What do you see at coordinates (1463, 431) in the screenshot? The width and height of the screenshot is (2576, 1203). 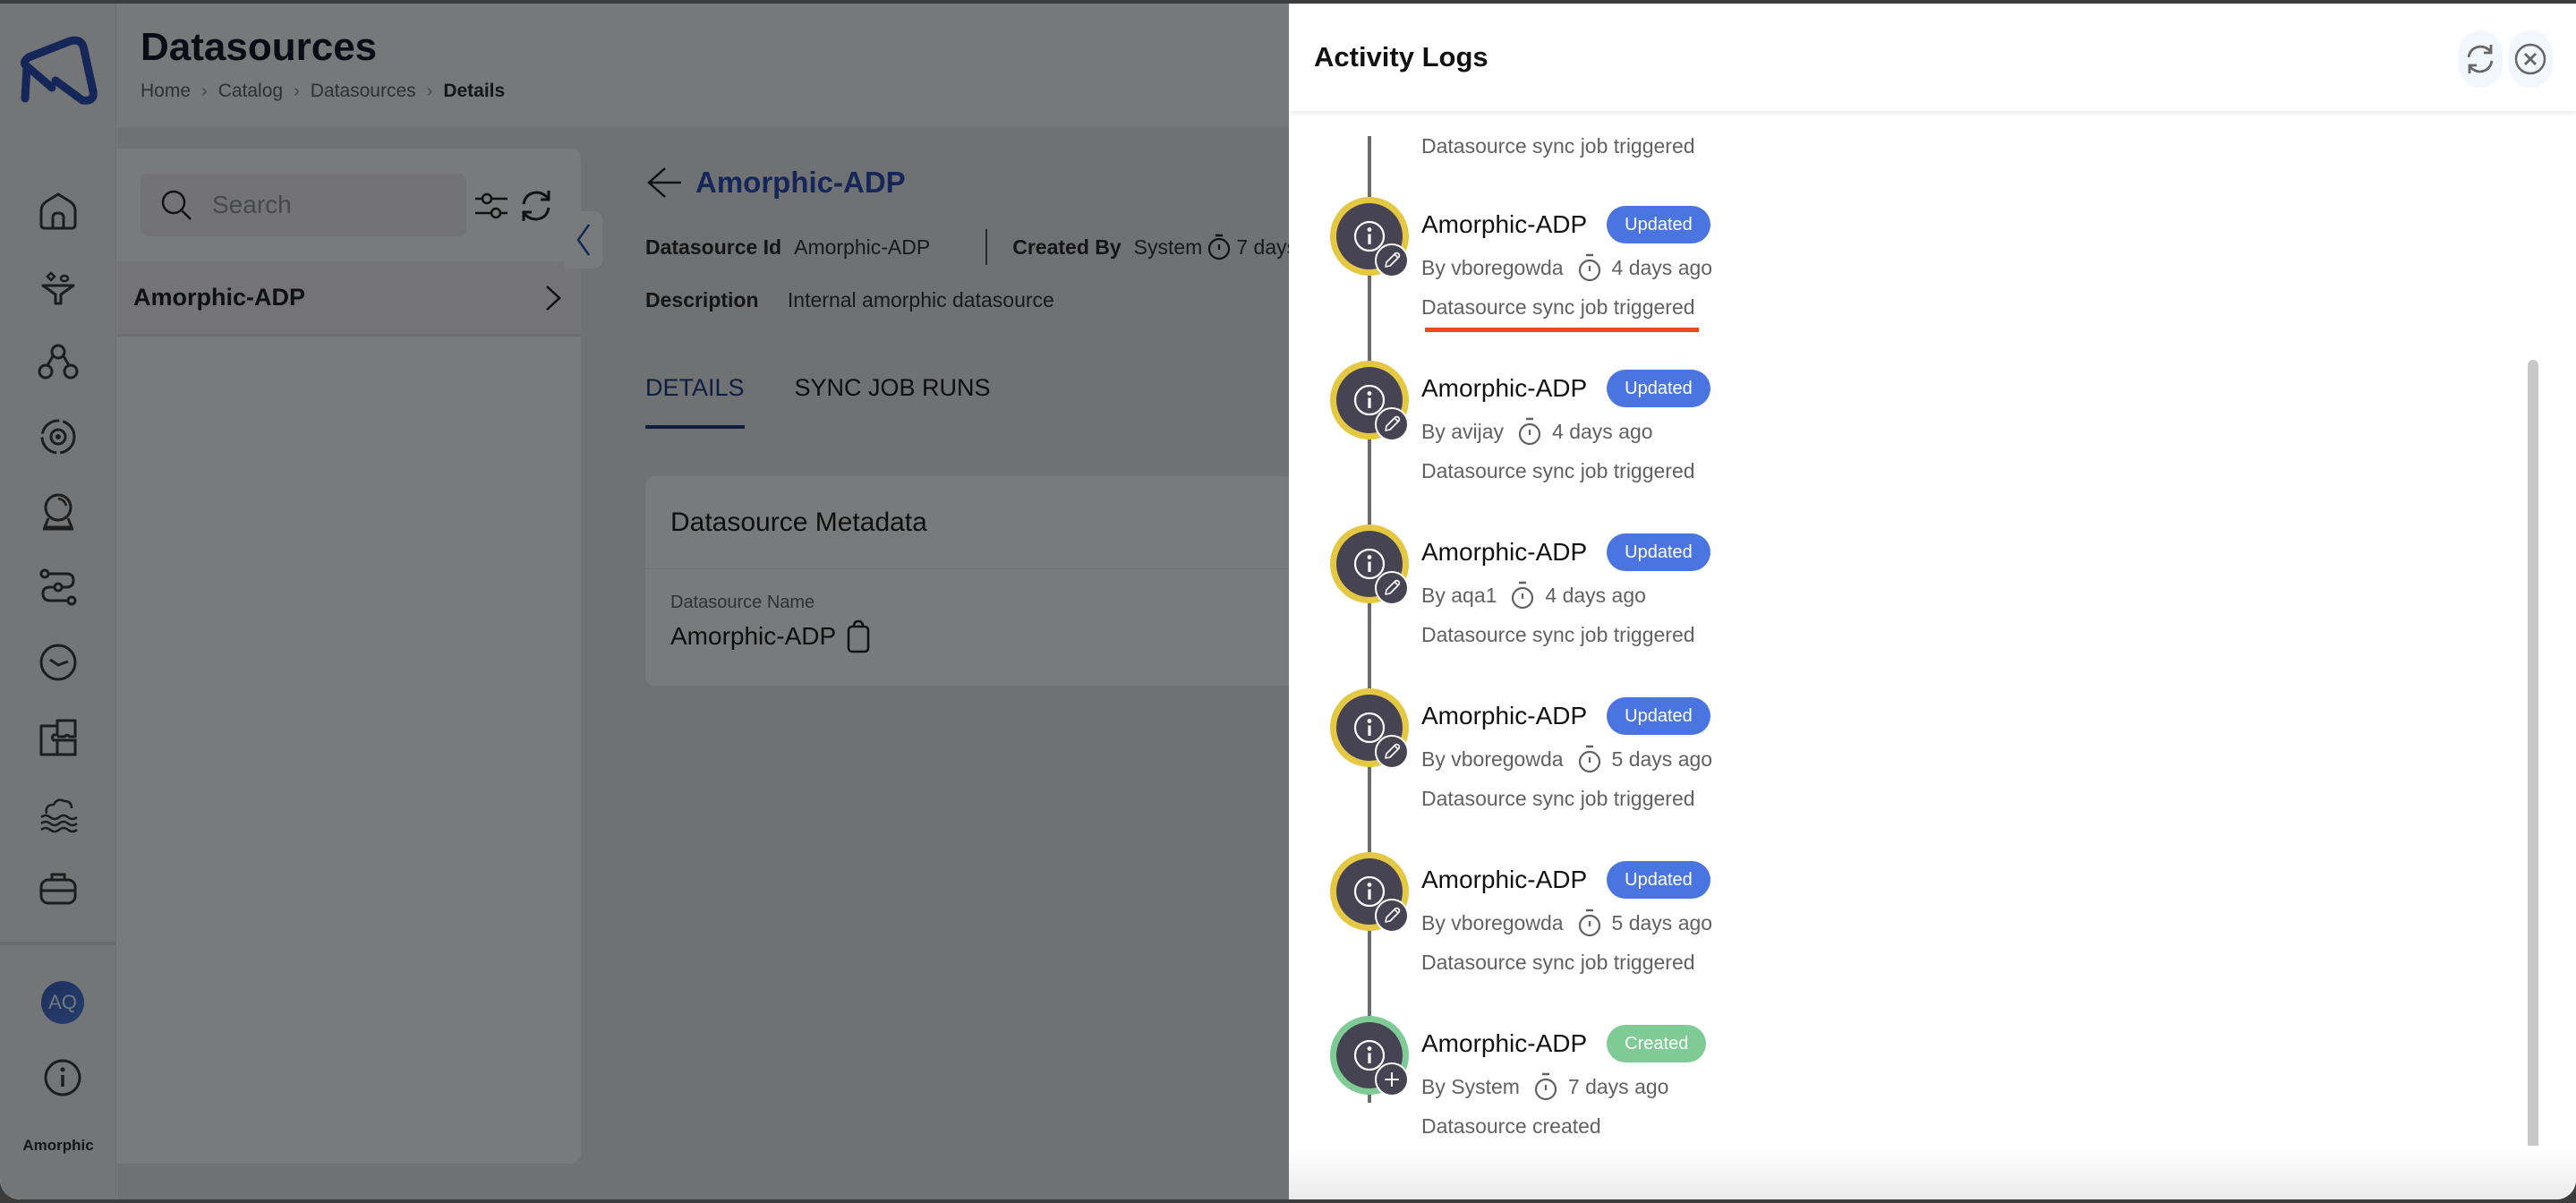 I see `entry-author: By avijay` at bounding box center [1463, 431].